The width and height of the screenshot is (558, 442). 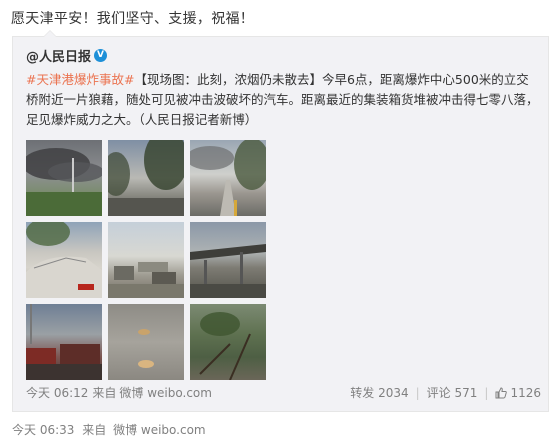 I want to click on burnt-trucks-image, so click(x=64, y=342).